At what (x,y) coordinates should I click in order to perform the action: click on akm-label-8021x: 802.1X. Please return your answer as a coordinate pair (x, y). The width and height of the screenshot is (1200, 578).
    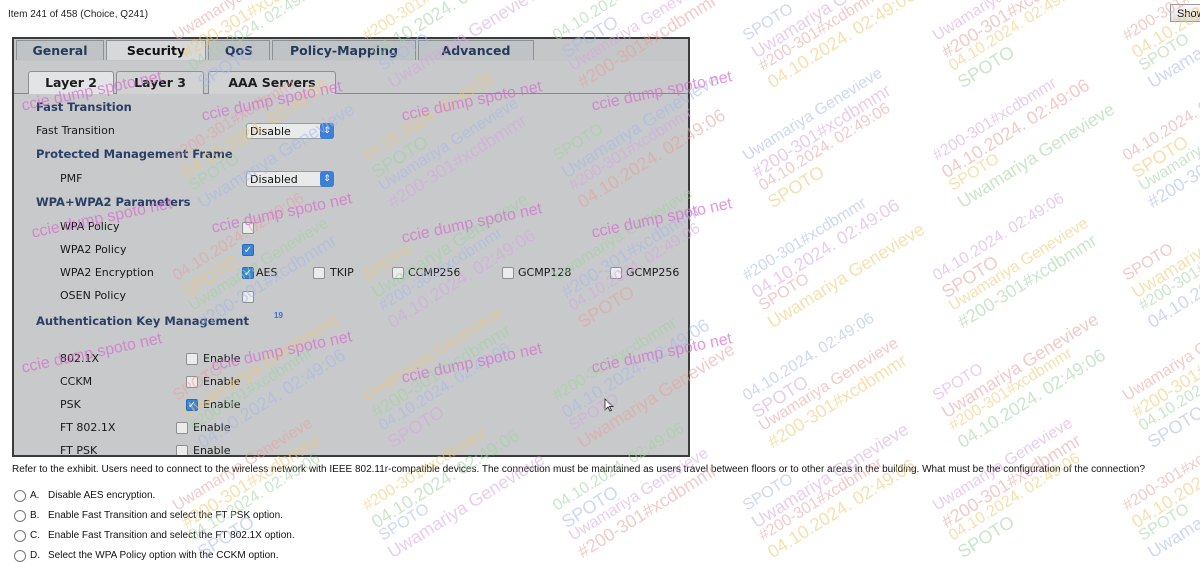
    Looking at the image, I should click on (80, 358).